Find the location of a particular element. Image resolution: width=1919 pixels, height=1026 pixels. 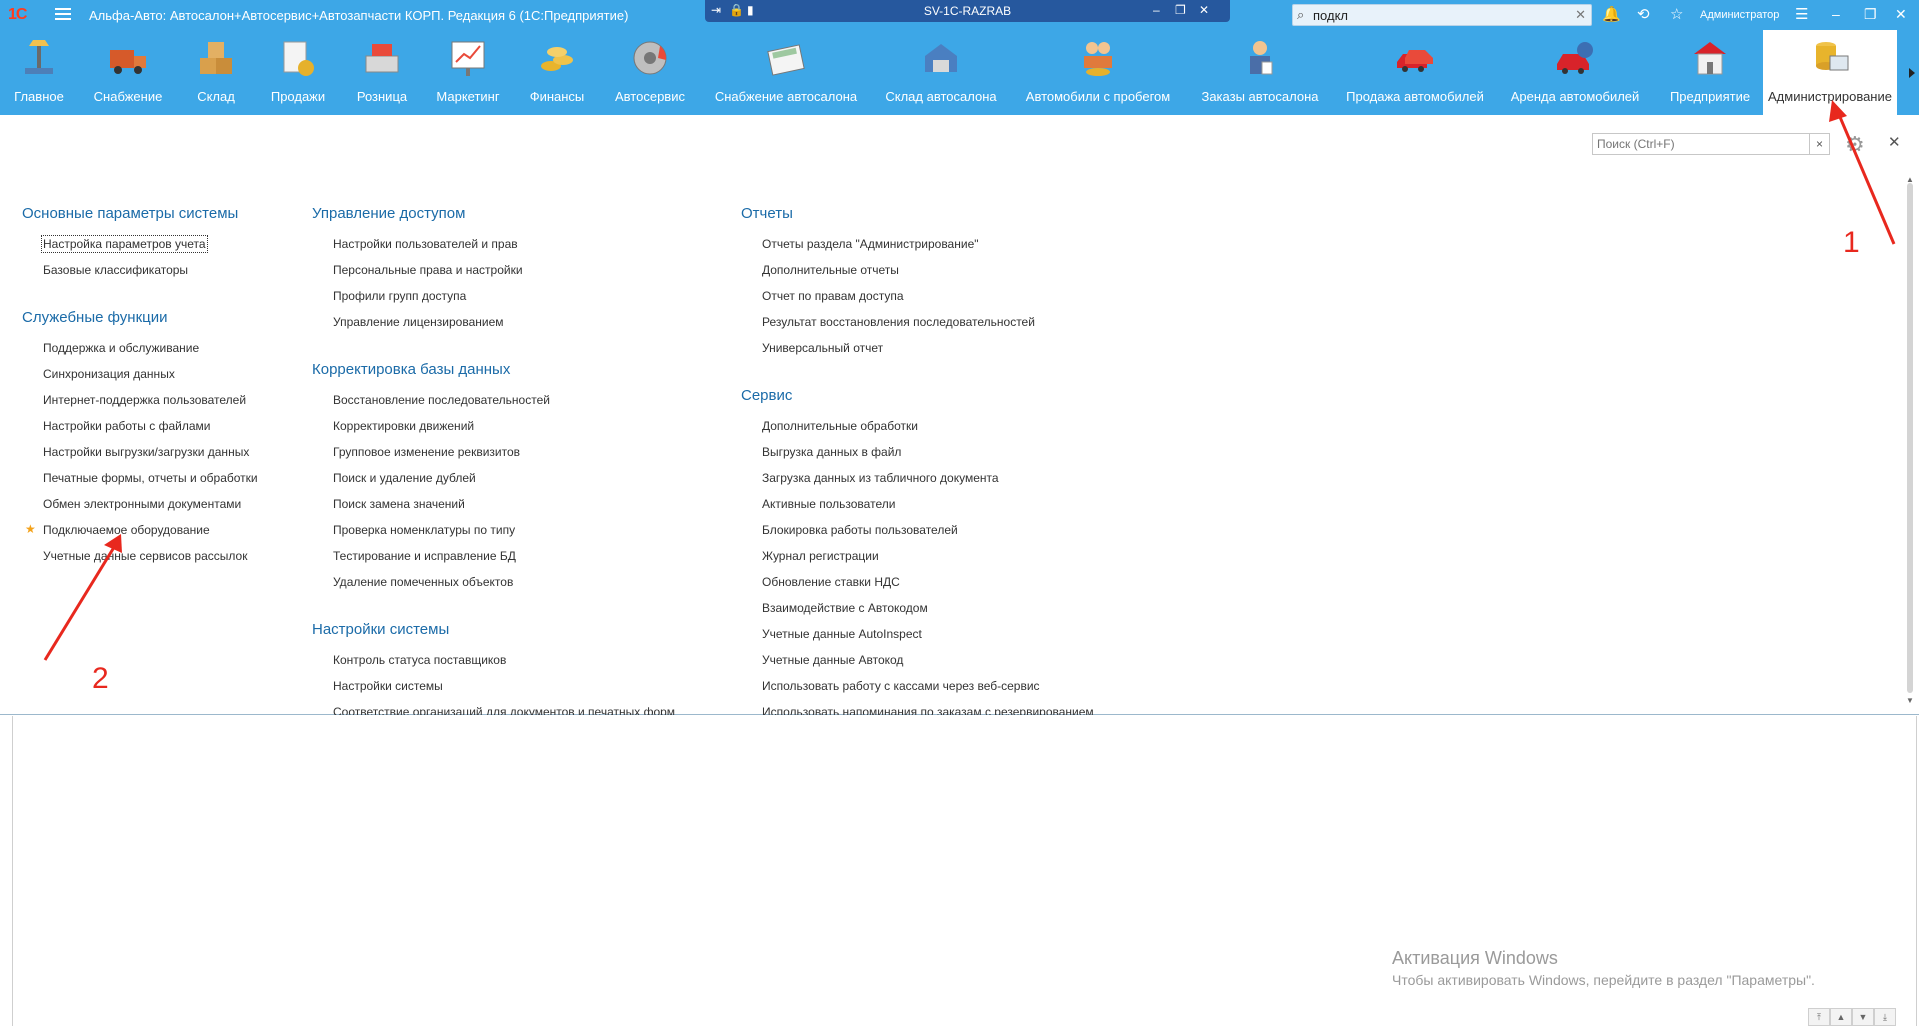

section-label: Предприятие is located at coordinates (1710, 96).